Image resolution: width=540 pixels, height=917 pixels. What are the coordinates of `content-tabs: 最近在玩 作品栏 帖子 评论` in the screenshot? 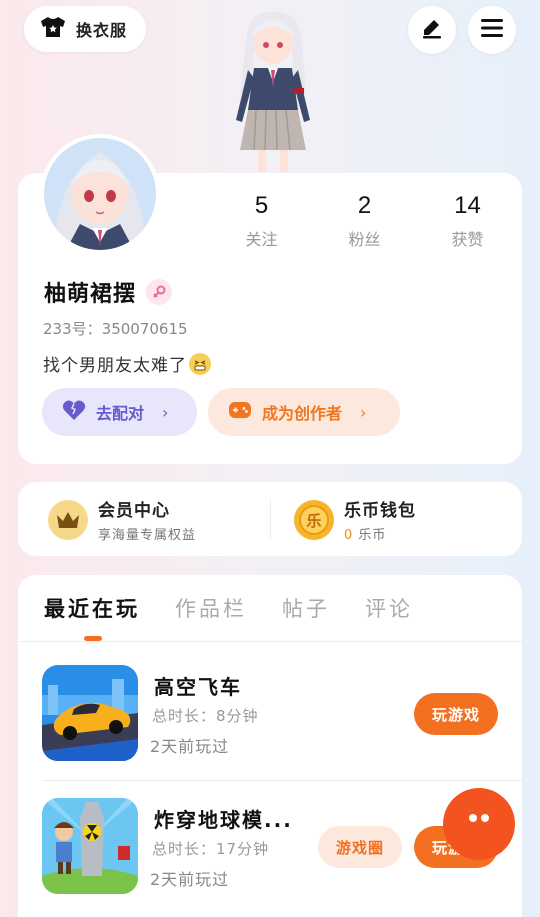 It's located at (228, 608).